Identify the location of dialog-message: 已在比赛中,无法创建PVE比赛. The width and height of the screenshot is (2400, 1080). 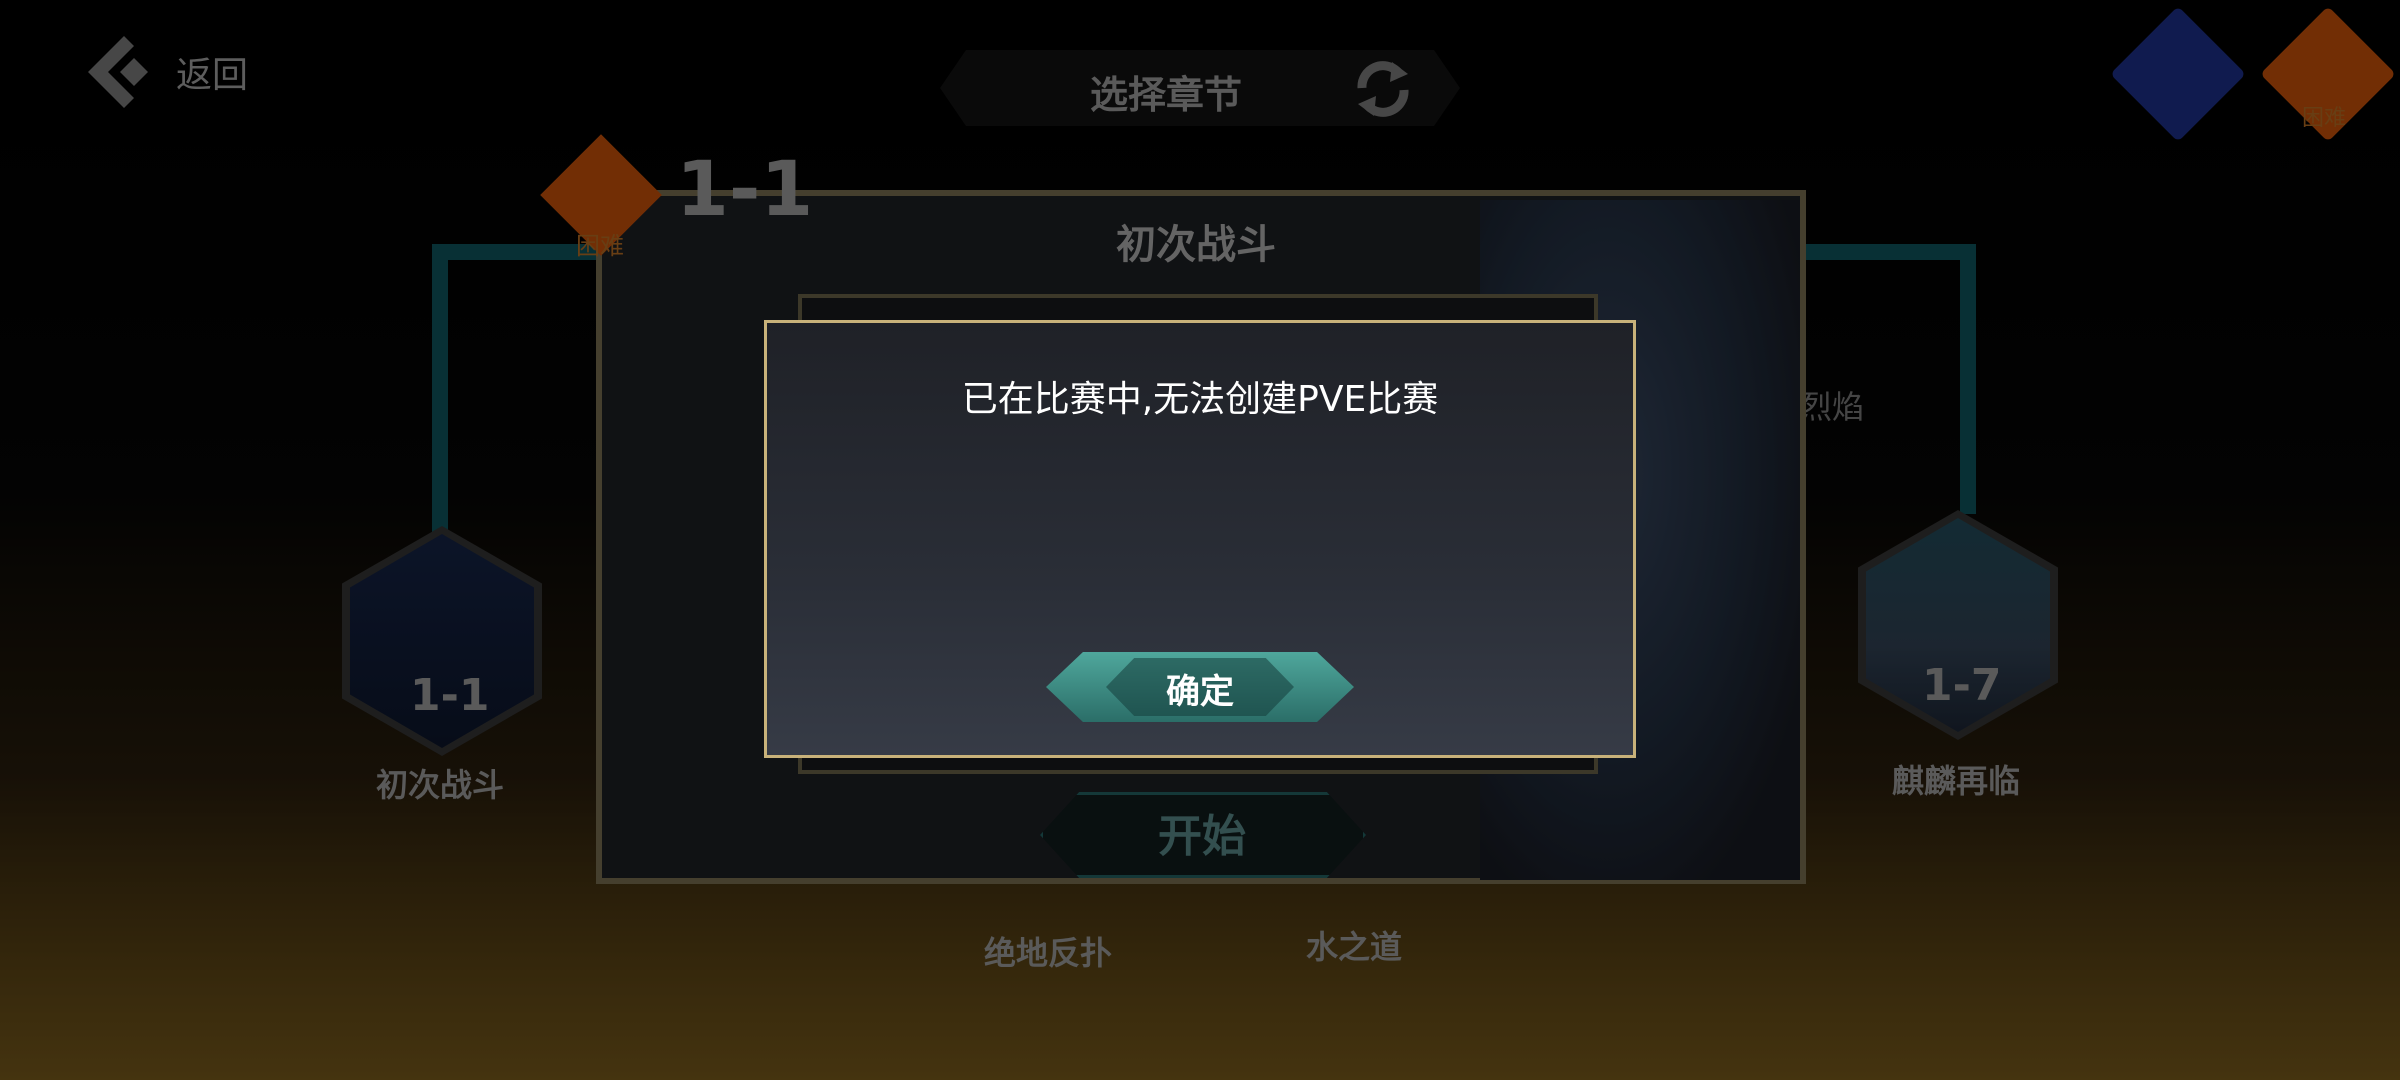
(1200, 399).